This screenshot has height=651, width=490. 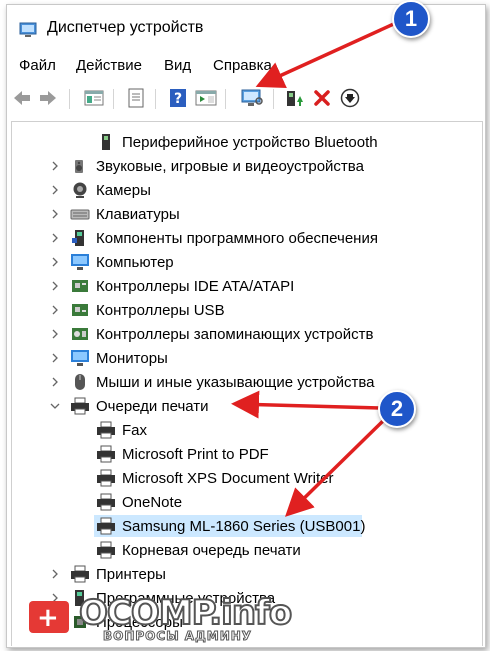 I want to click on tree-item-label: OneNote, so click(x=152, y=502).